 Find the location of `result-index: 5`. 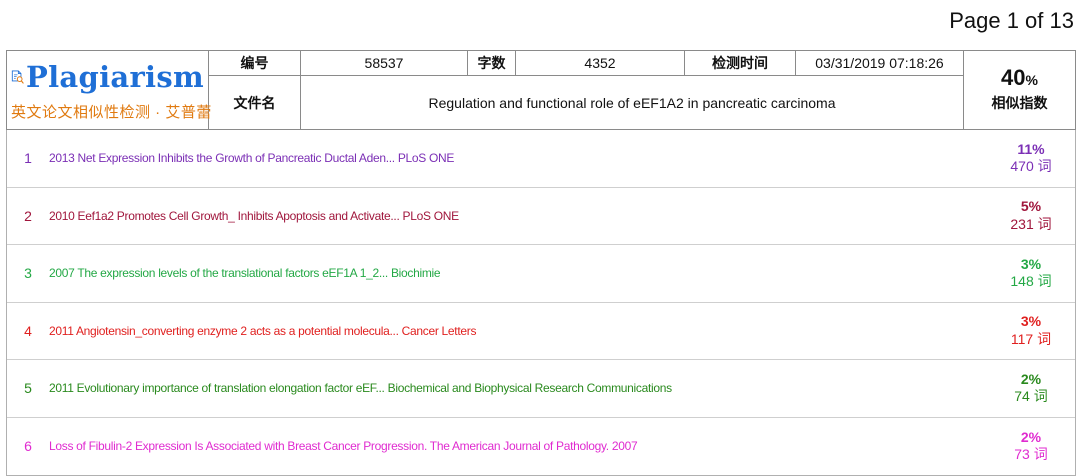

result-index: 5 is located at coordinates (28, 388).